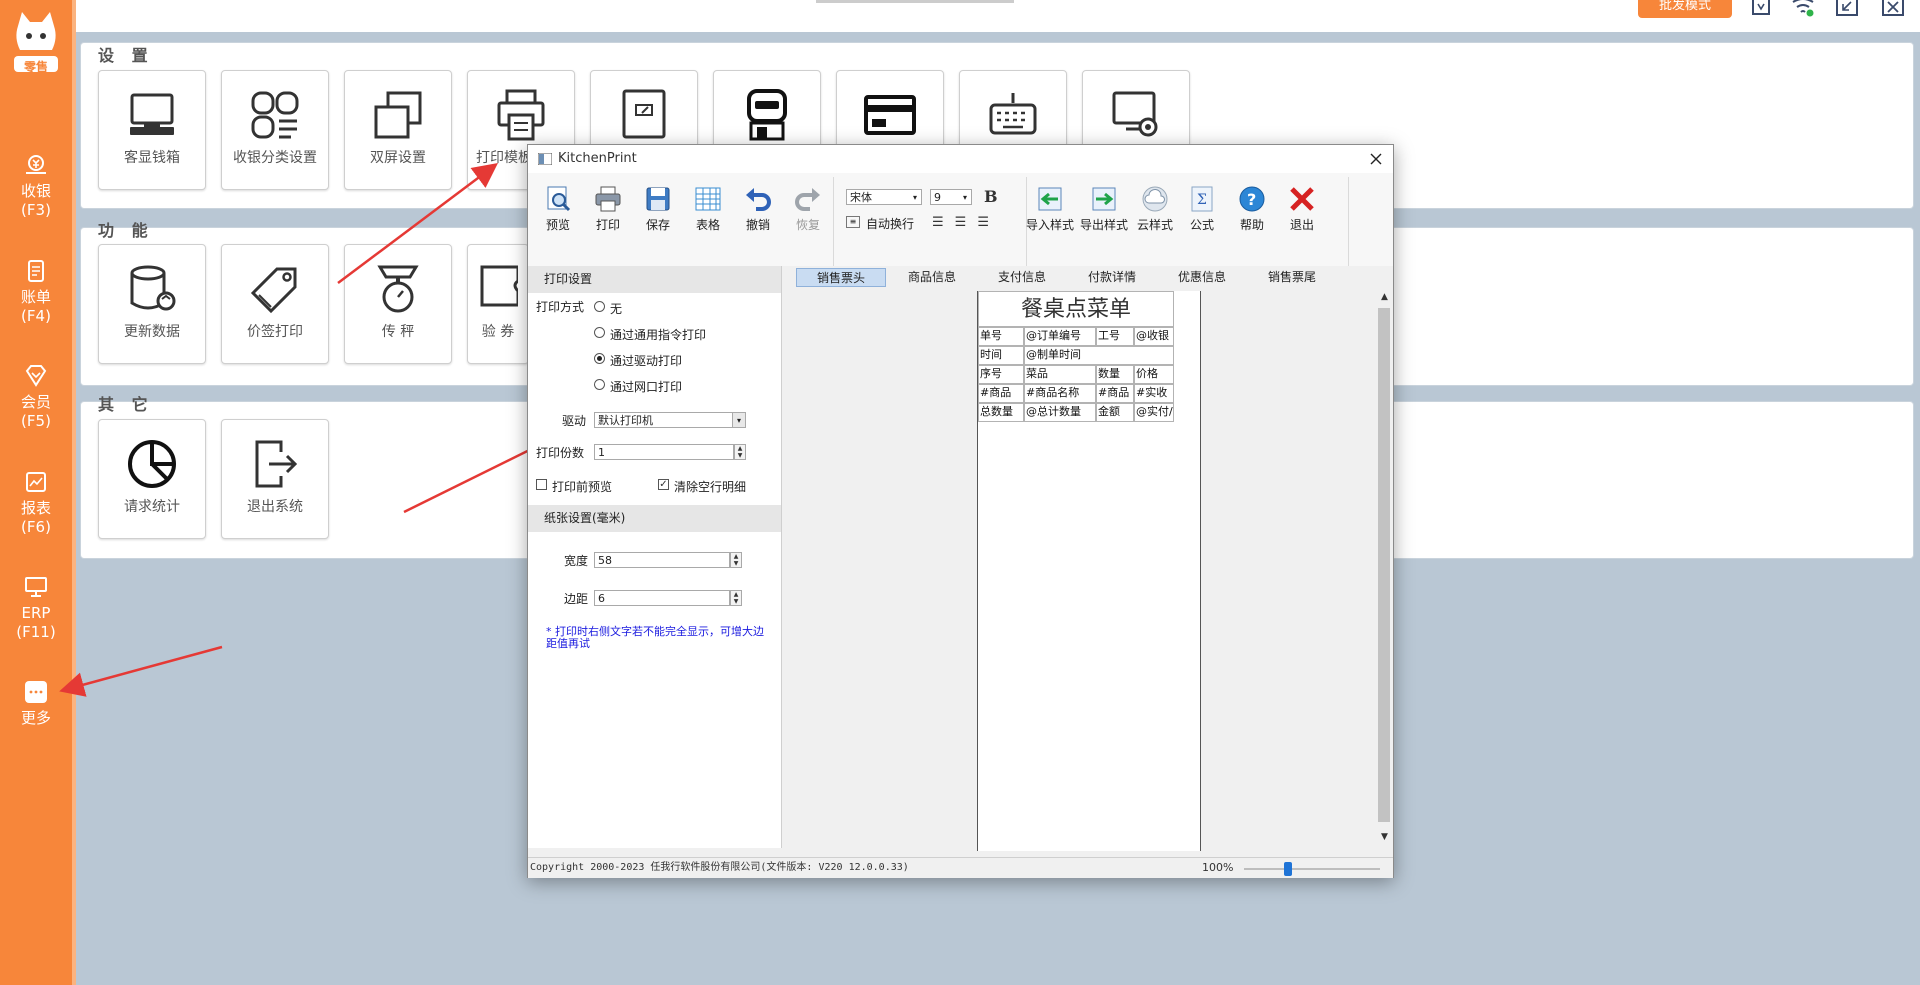 The height and width of the screenshot is (985, 1920). Describe the element at coordinates (1001, 374) in the screenshot. I see `receipt-cell: 序号` at that location.